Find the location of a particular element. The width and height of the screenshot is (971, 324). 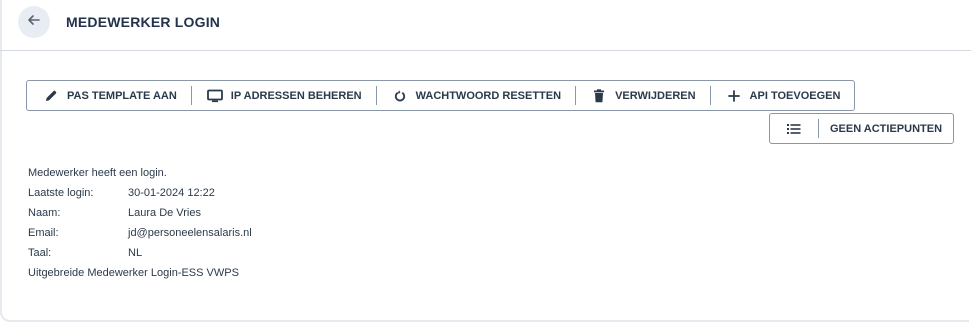

email-row: Email: jd@personeelensalaris.nl is located at coordinates (140, 236).